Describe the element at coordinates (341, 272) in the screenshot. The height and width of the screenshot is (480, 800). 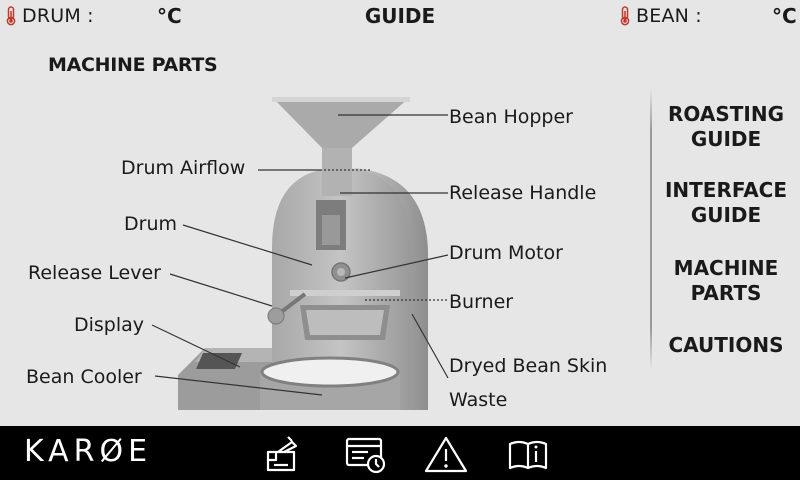
I see `drum-motor-hub` at that location.